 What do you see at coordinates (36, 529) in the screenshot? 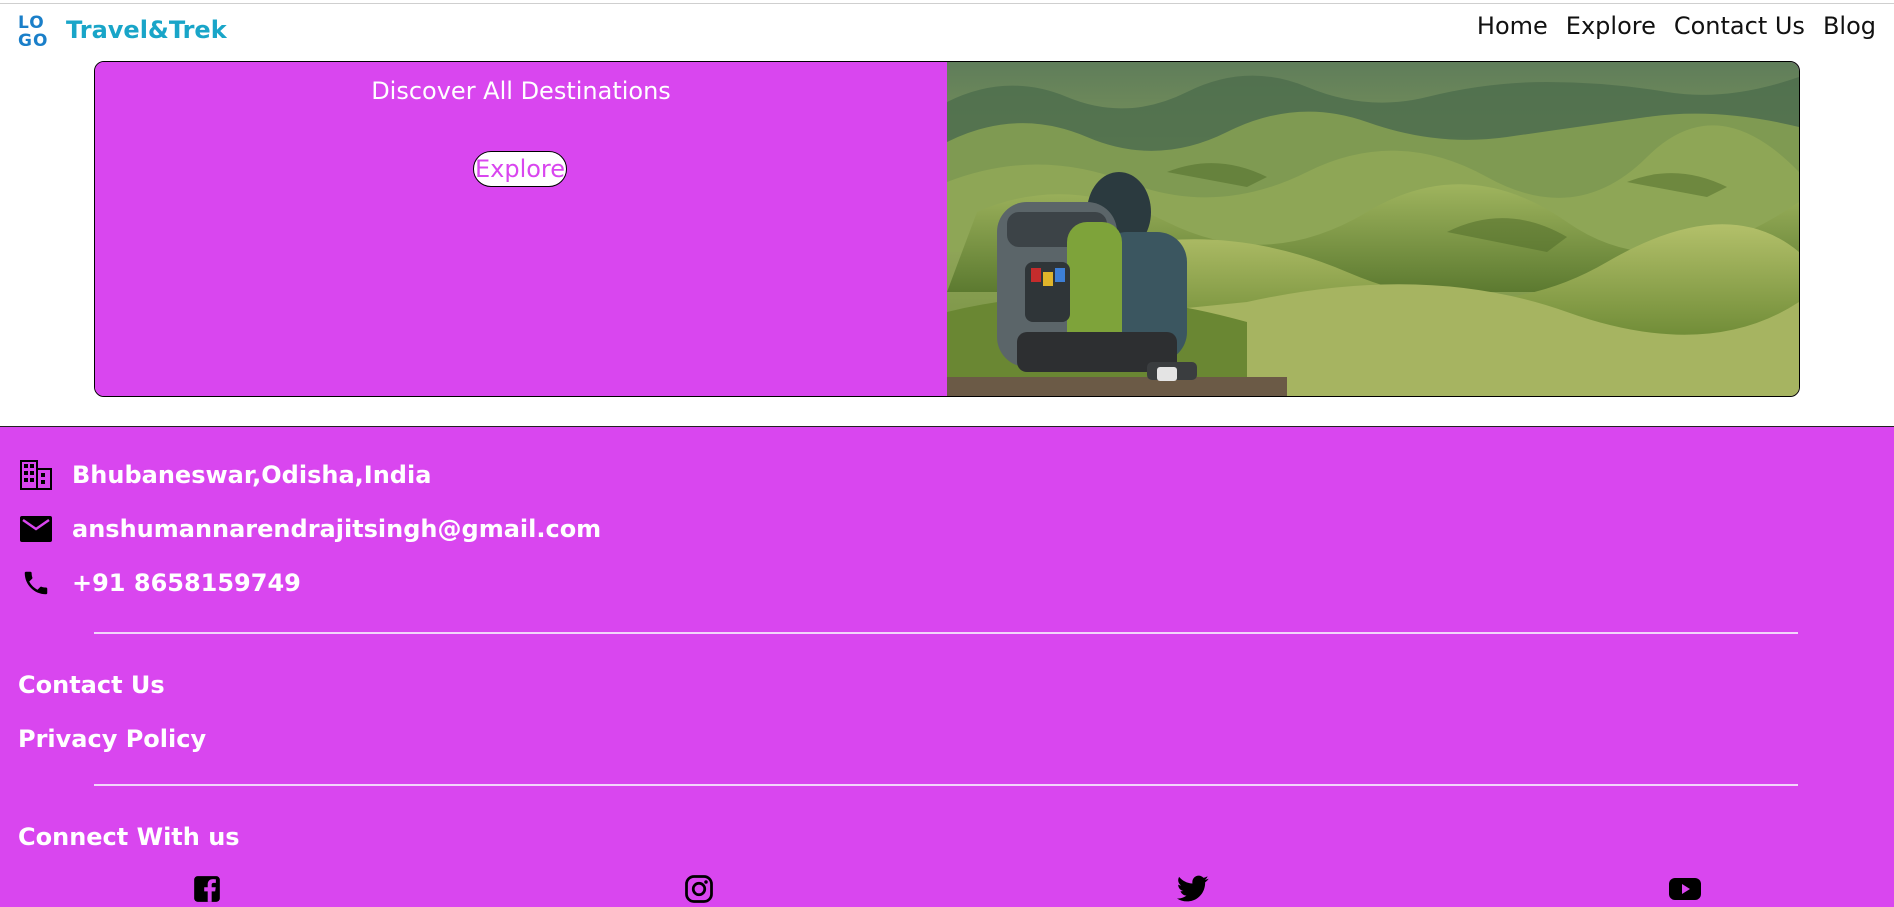
I see `mail-icon` at bounding box center [36, 529].